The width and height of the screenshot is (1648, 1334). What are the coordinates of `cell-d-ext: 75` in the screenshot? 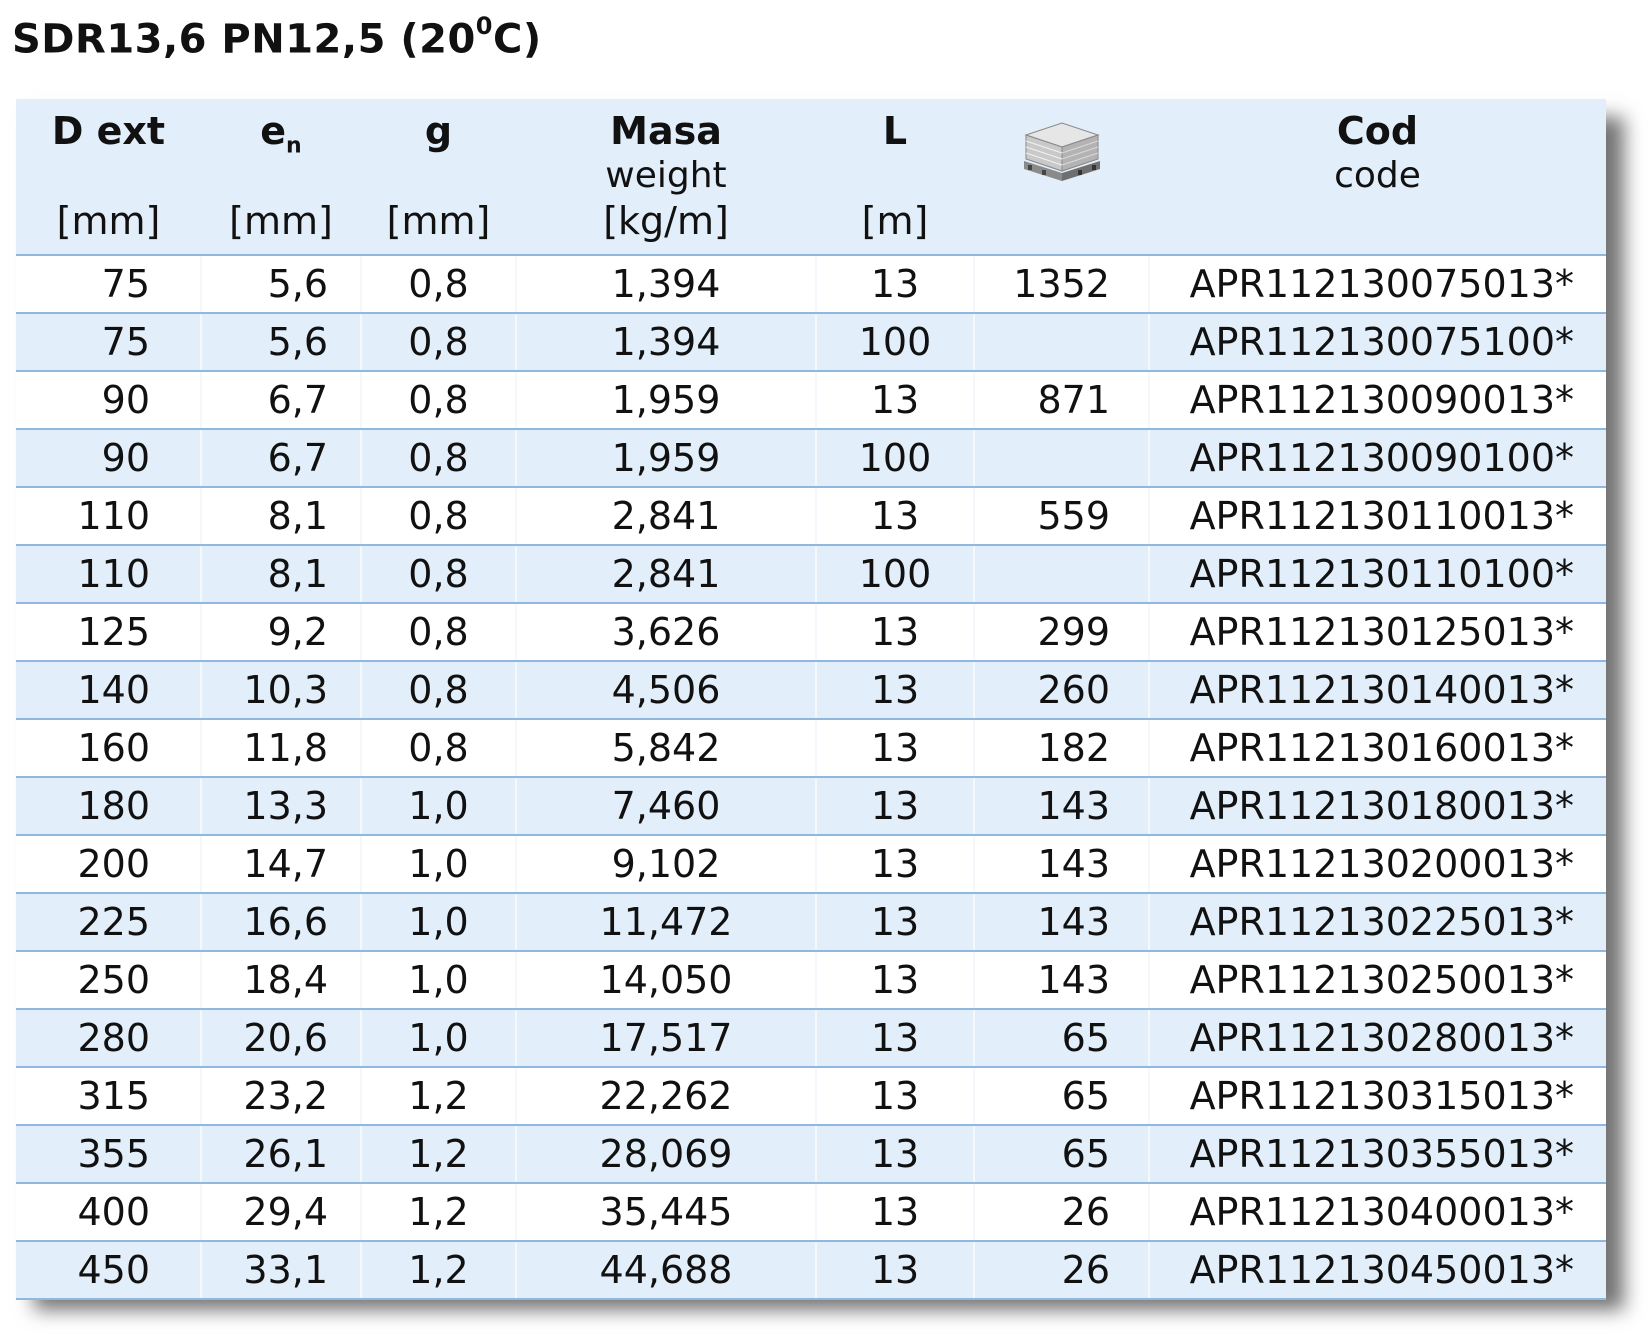 It's located at (109, 284).